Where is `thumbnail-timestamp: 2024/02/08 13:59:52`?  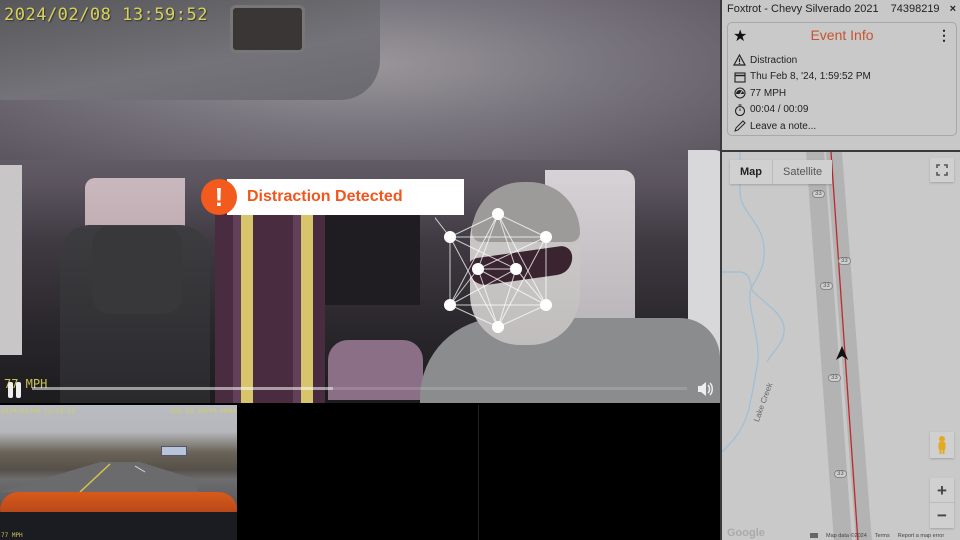 thumbnail-timestamp: 2024/02/08 13:59:52 is located at coordinates (38, 411).